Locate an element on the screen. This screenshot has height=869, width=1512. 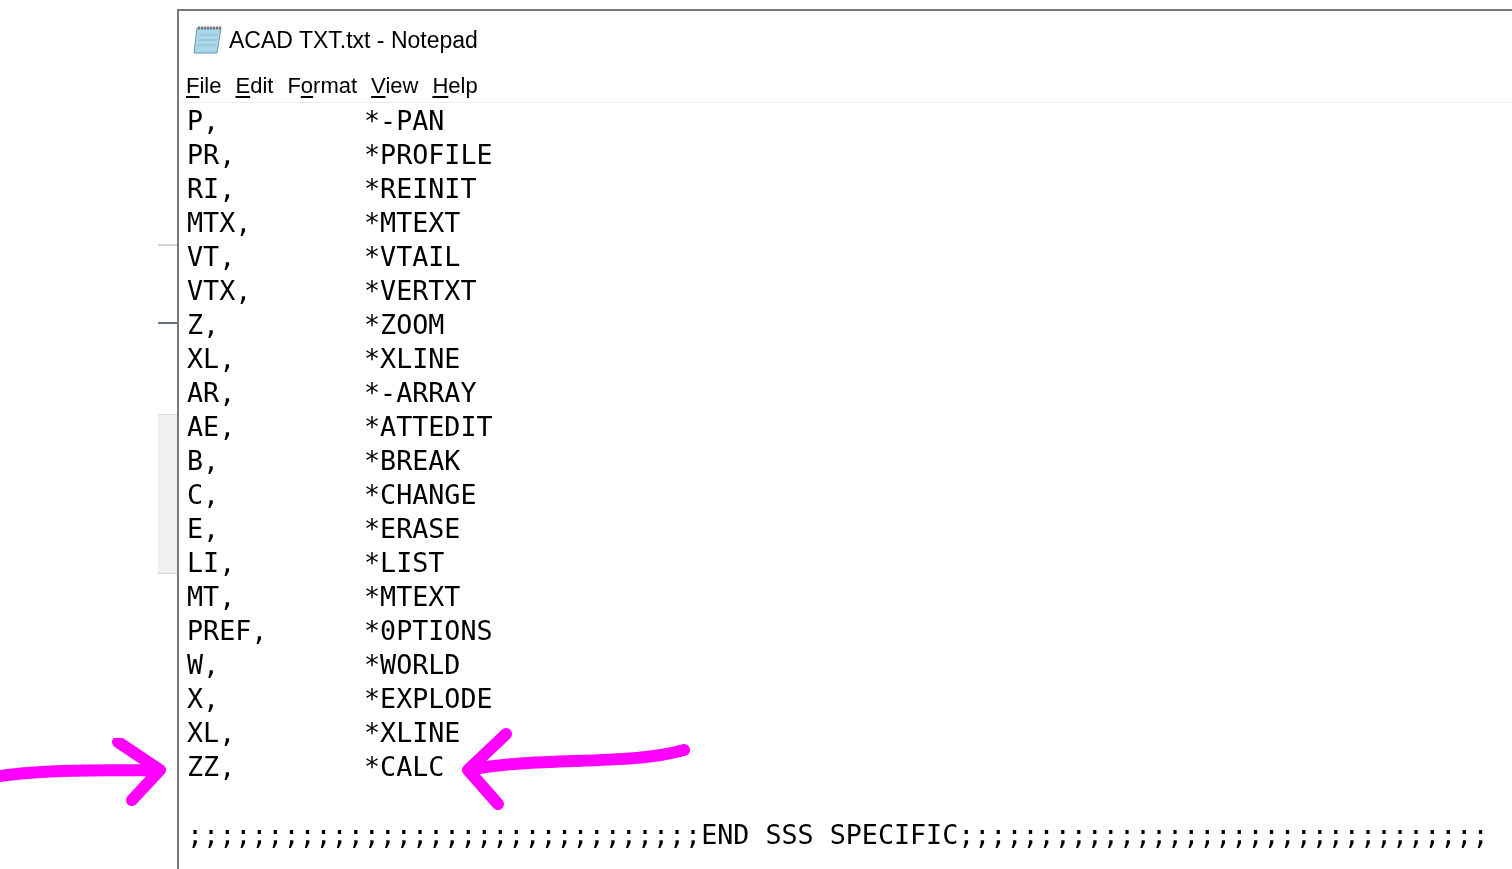
text-line: C, is located at coordinates (204, 495).